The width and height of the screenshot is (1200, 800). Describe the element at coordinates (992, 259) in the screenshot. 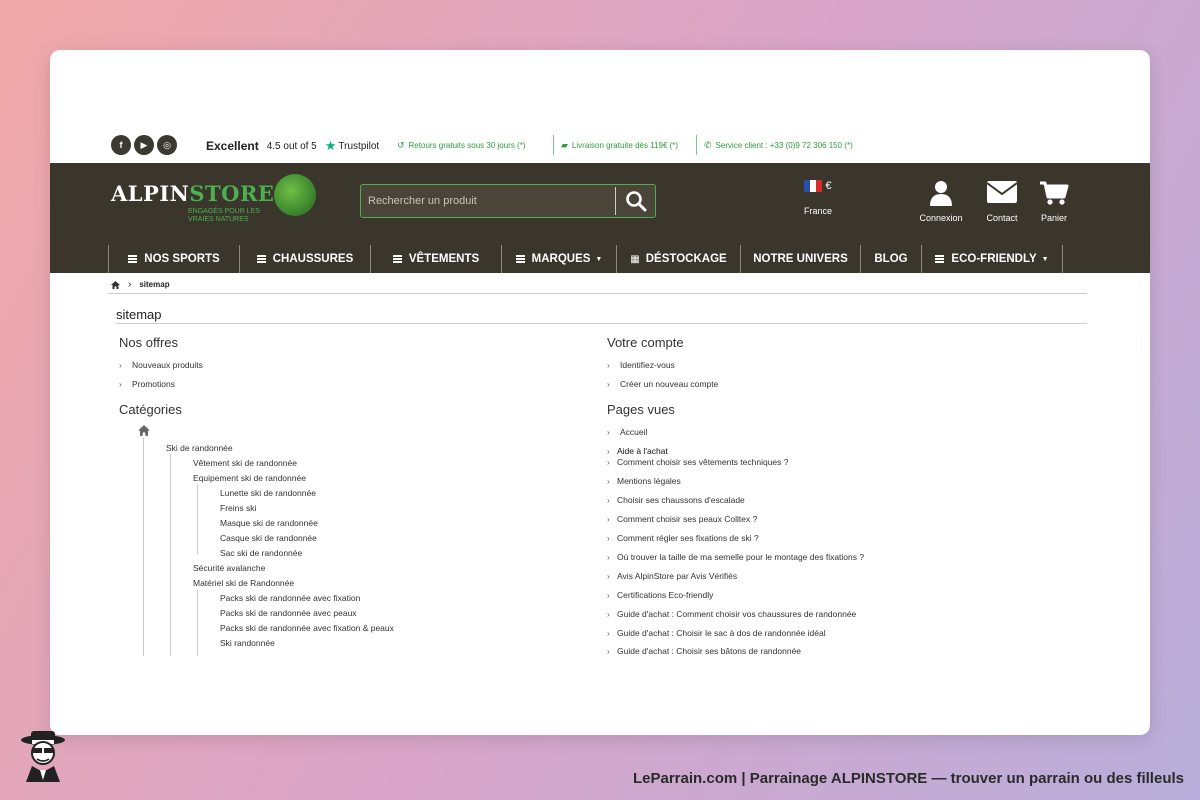

I see `nav-eco-friendly: ECO-FRIENDLY ▼` at that location.